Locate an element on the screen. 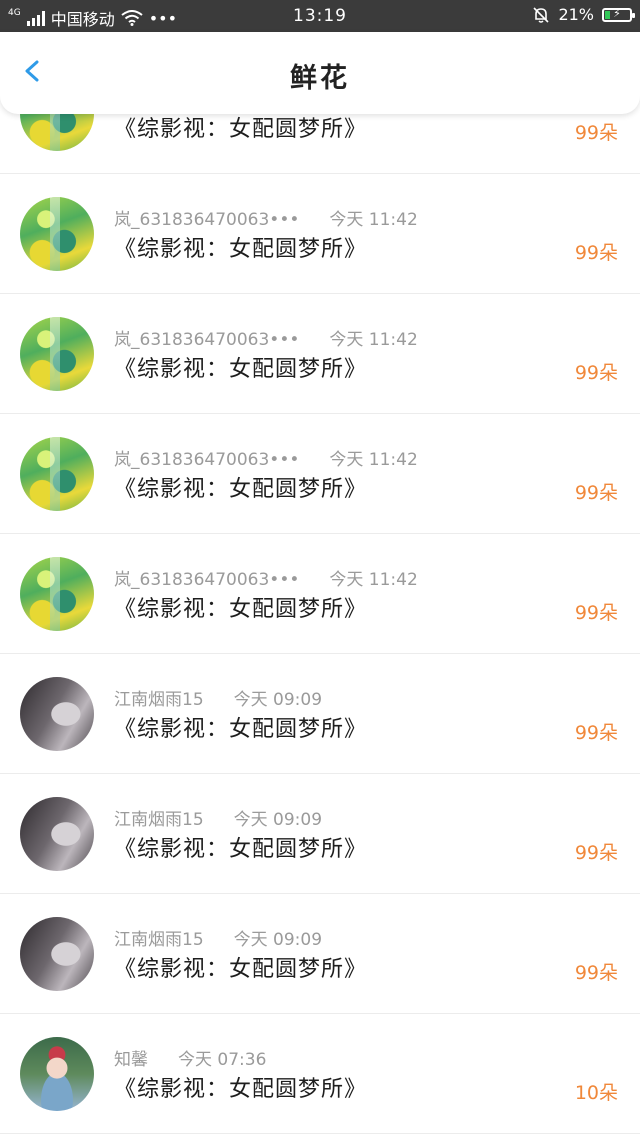 The height and width of the screenshot is (1138, 640). list-item: 知馨 今天 07:36 《综影视：女配圆梦所》 10朵 is located at coordinates (320, 1074).